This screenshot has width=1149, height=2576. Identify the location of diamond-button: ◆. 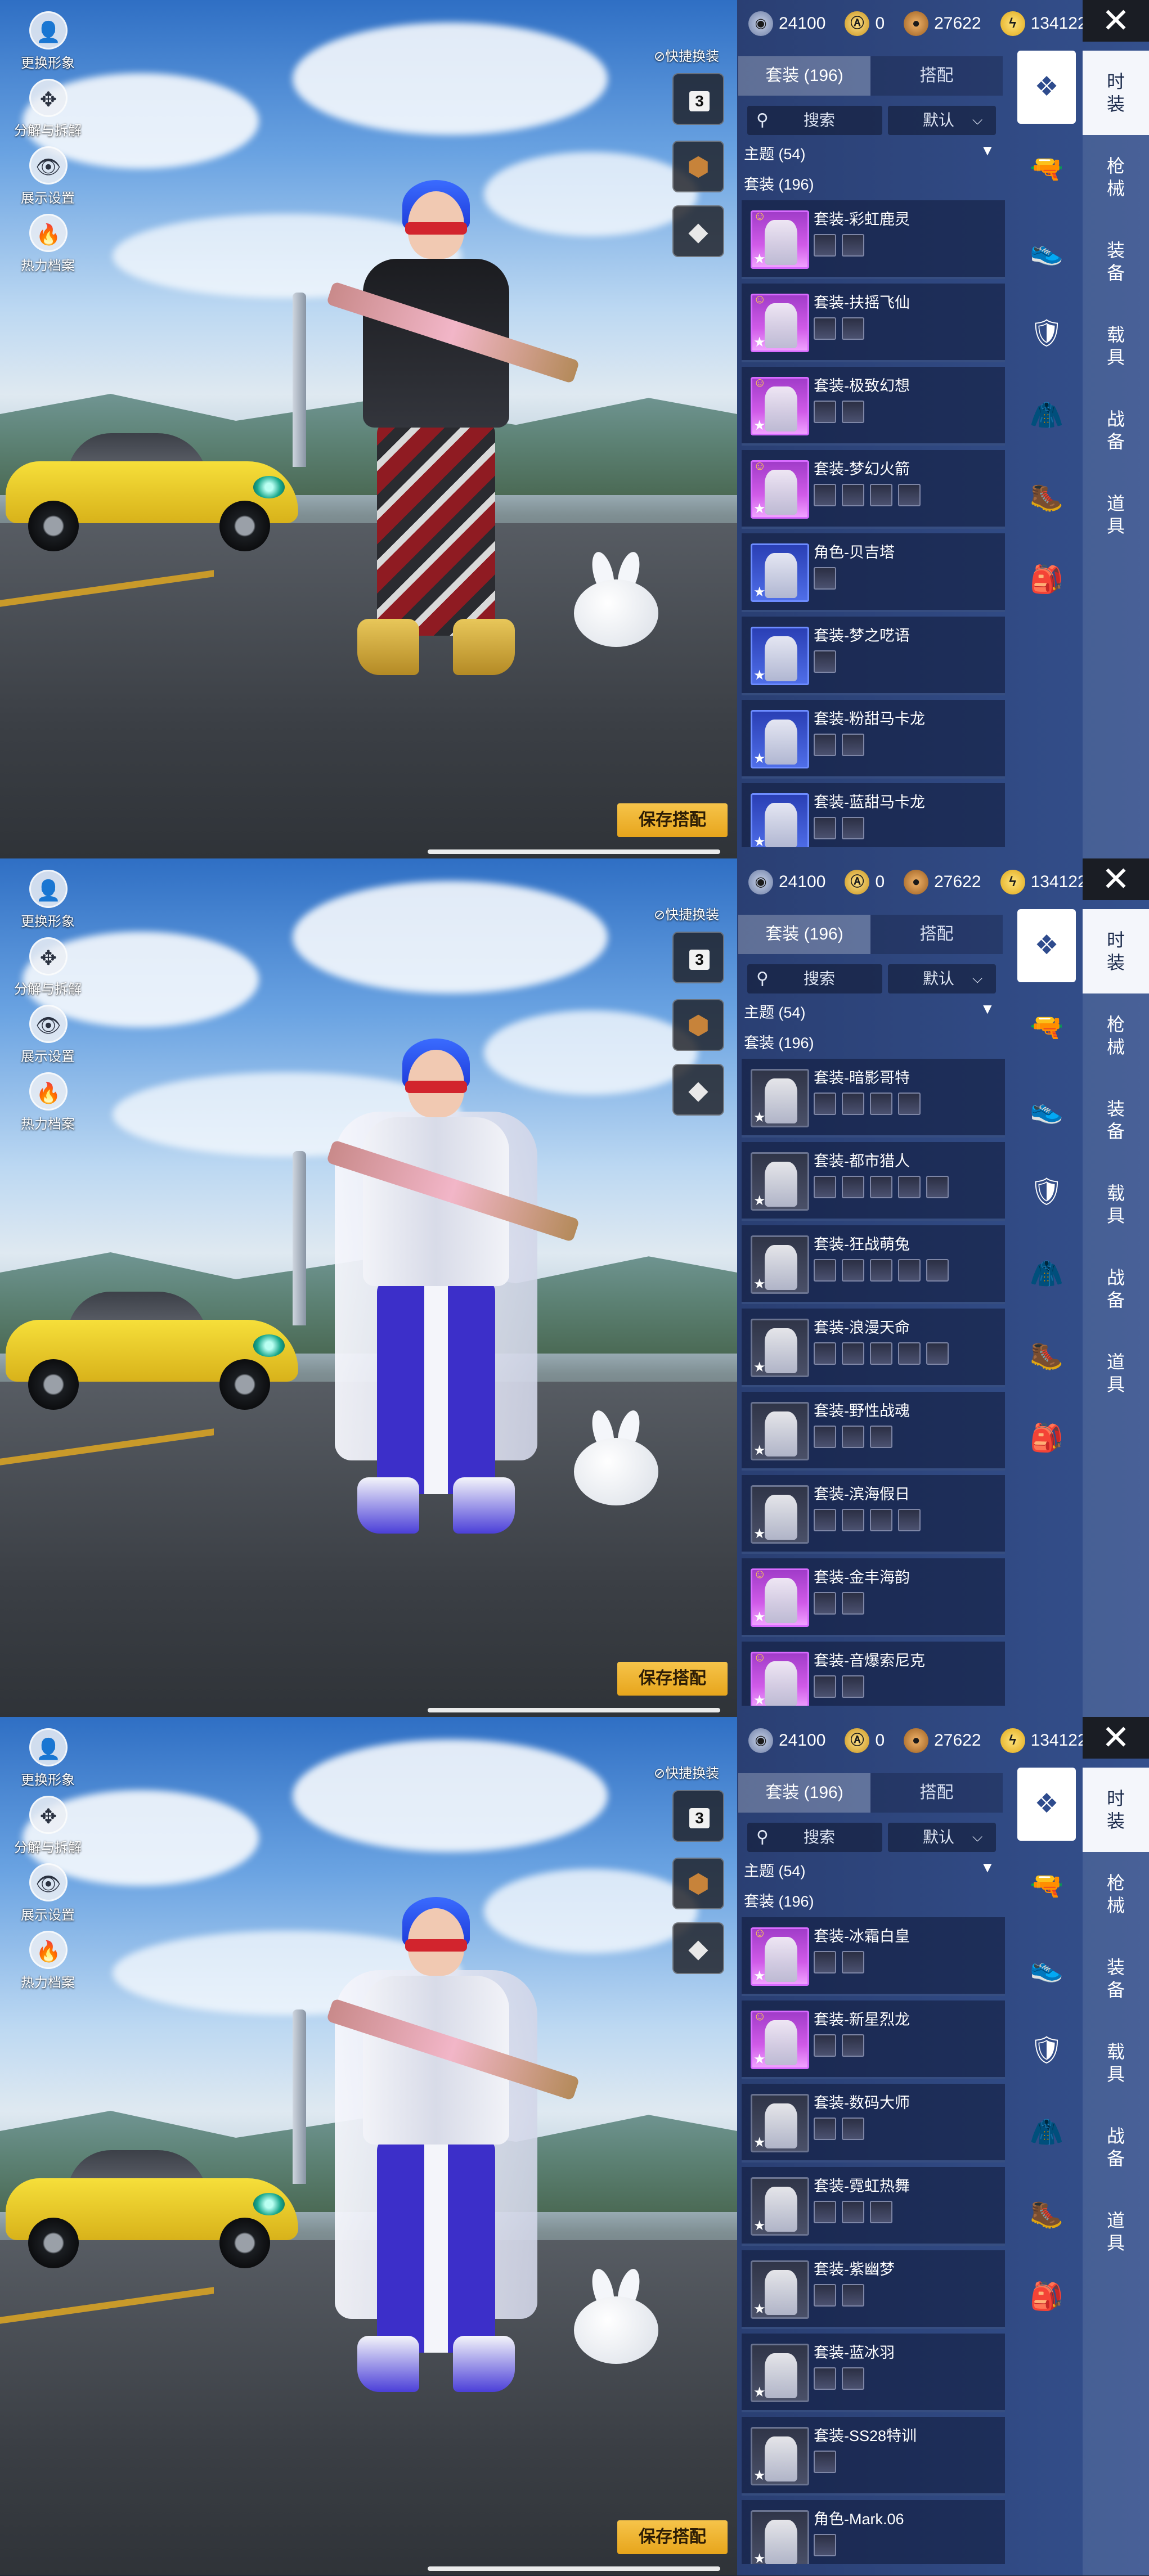
(698, 1948).